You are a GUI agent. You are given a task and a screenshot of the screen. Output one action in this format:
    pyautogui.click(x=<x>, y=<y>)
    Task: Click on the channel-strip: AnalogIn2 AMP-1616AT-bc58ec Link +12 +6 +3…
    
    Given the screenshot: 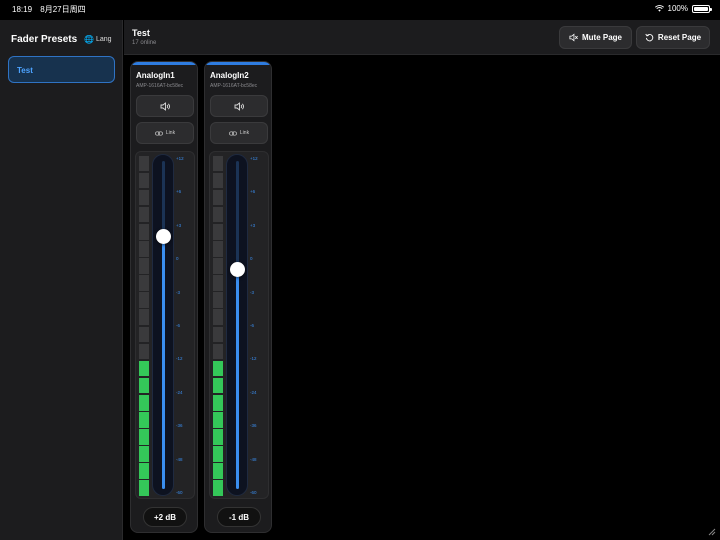 What is the action you would take?
    pyautogui.click(x=238, y=297)
    